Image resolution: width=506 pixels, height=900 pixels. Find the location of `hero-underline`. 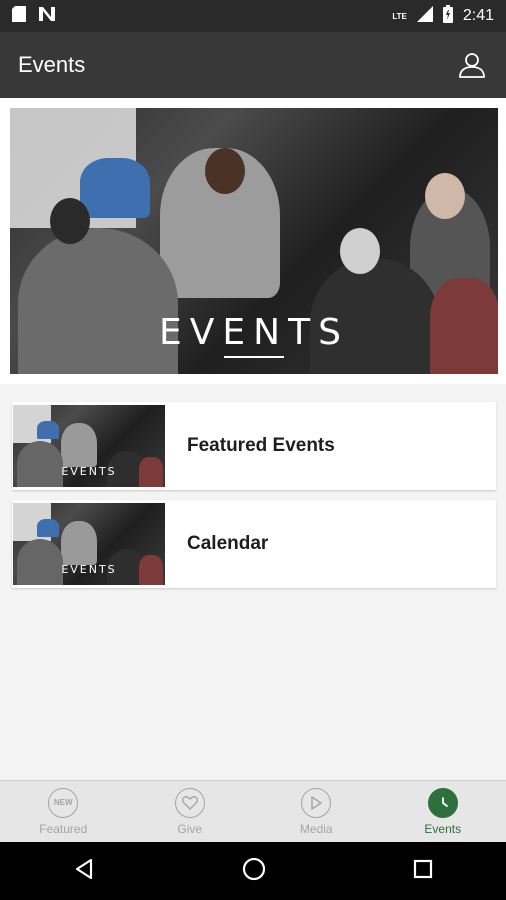

hero-underline is located at coordinates (254, 357).